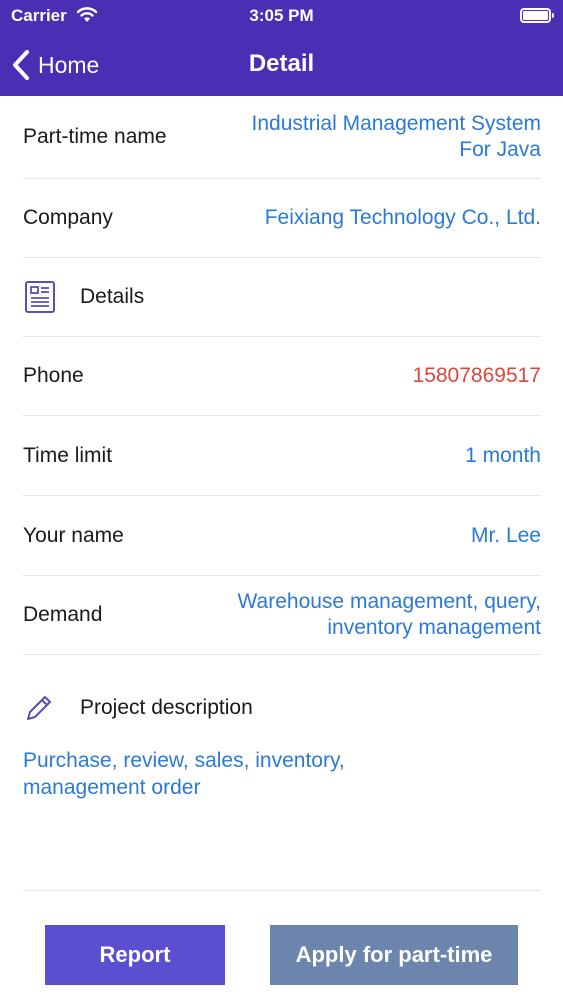 This screenshot has height=1000, width=563. What do you see at coordinates (40, 297) in the screenshot?
I see `document-list-icon` at bounding box center [40, 297].